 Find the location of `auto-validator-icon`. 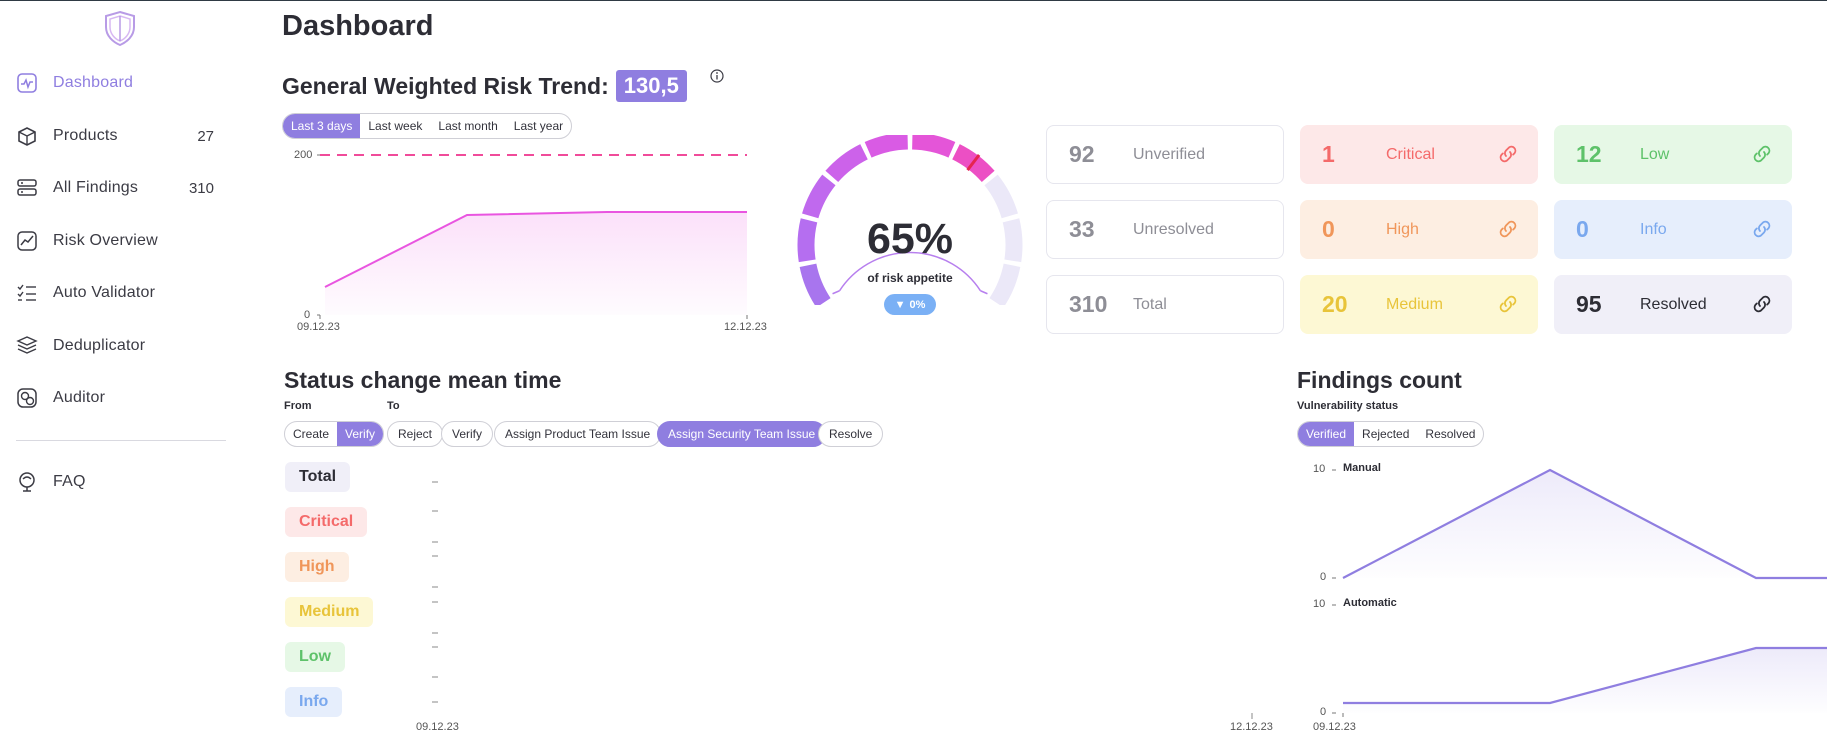

auto-validator-icon is located at coordinates (27, 293).